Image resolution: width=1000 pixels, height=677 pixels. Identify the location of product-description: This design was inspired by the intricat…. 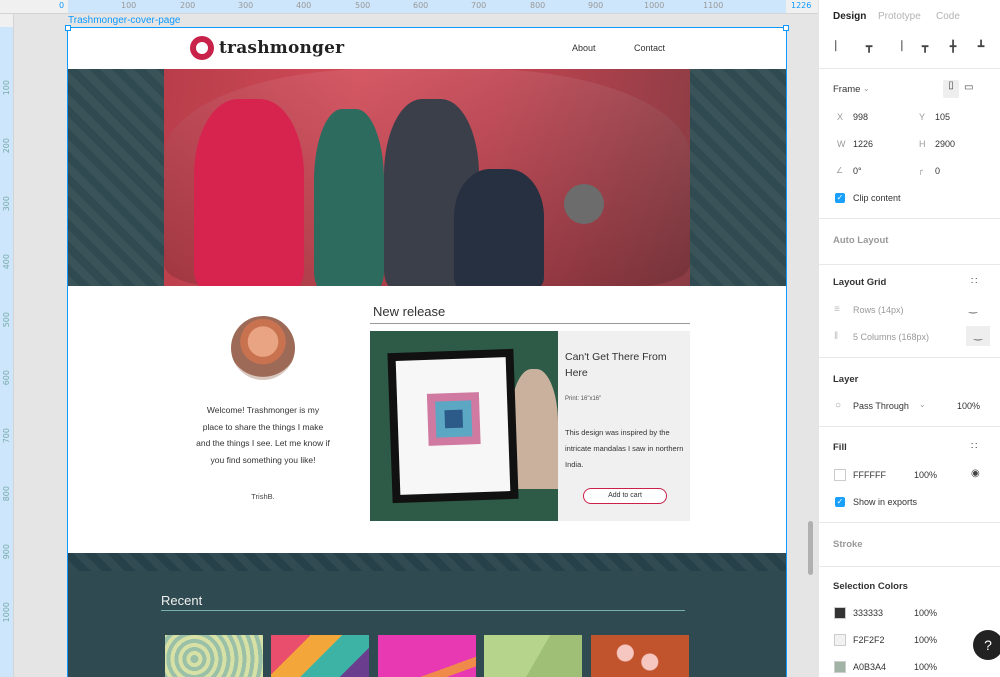
(624, 448).